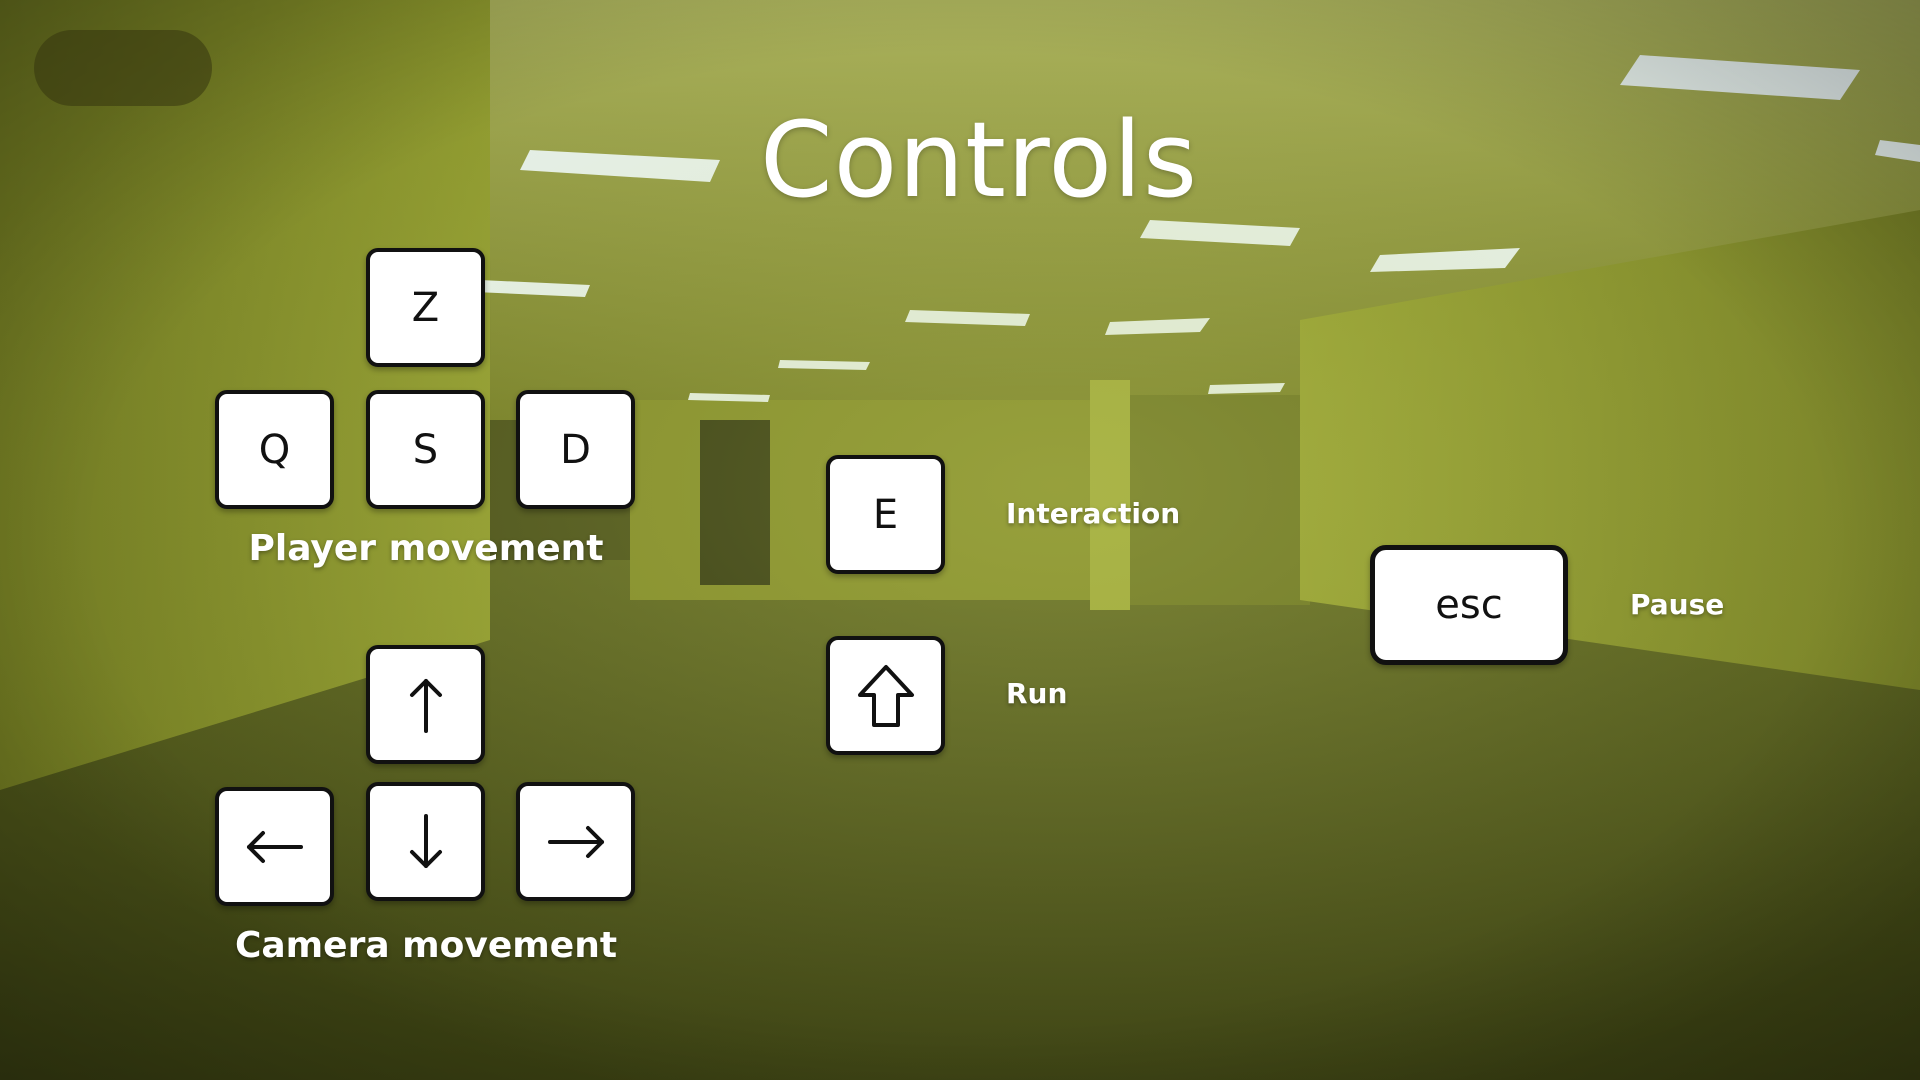 The width and height of the screenshot is (1920, 1080). I want to click on key-d: D, so click(575, 449).